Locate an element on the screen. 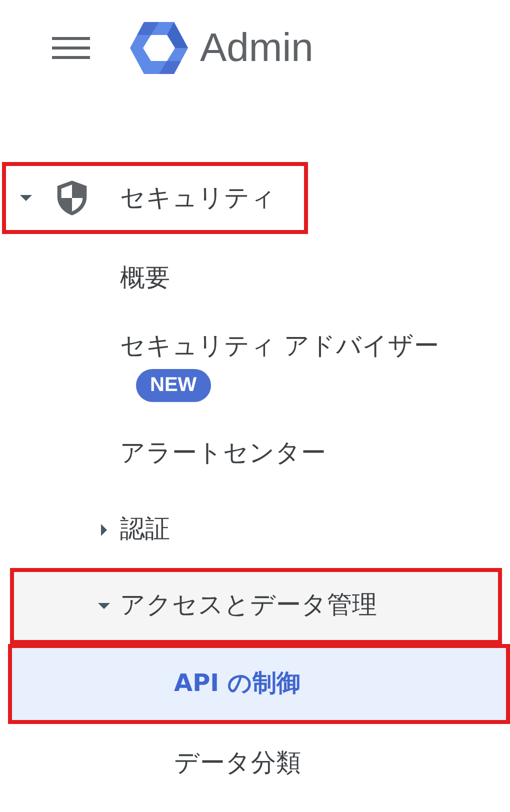  nav-label: アラートセンター is located at coordinates (223, 453).